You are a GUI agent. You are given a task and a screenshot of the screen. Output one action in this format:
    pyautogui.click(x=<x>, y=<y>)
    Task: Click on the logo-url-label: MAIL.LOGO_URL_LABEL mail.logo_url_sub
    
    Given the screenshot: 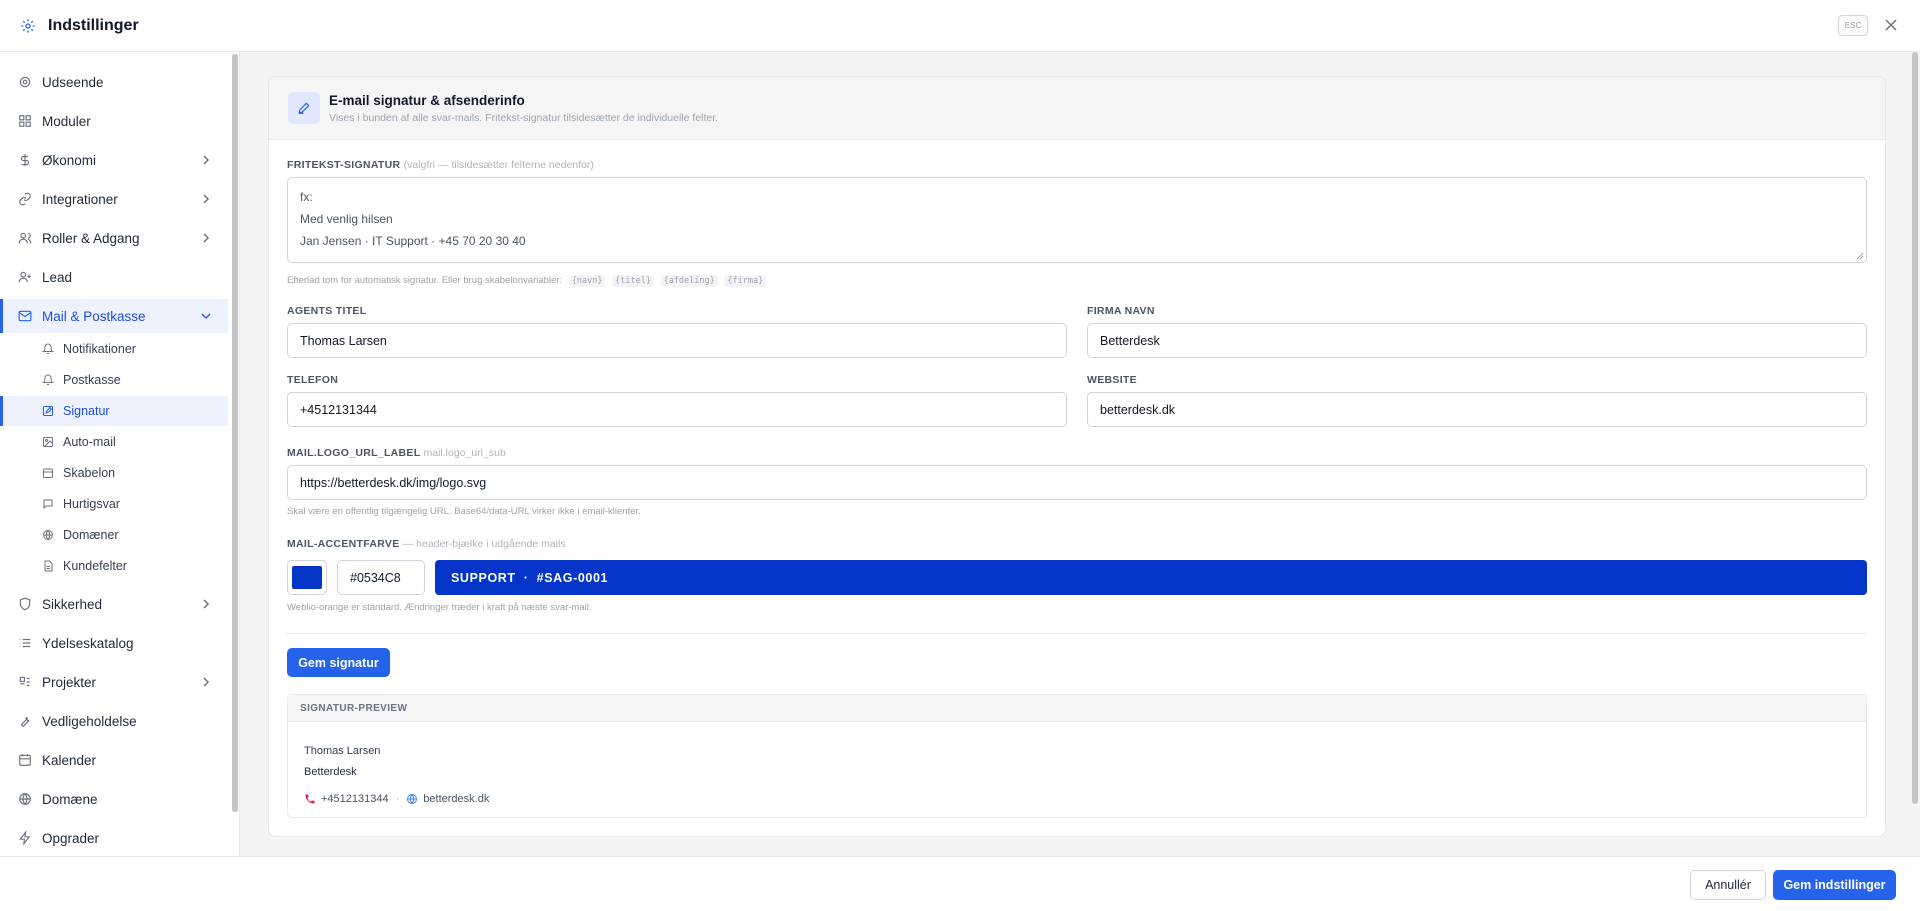 What is the action you would take?
    pyautogui.click(x=396, y=453)
    